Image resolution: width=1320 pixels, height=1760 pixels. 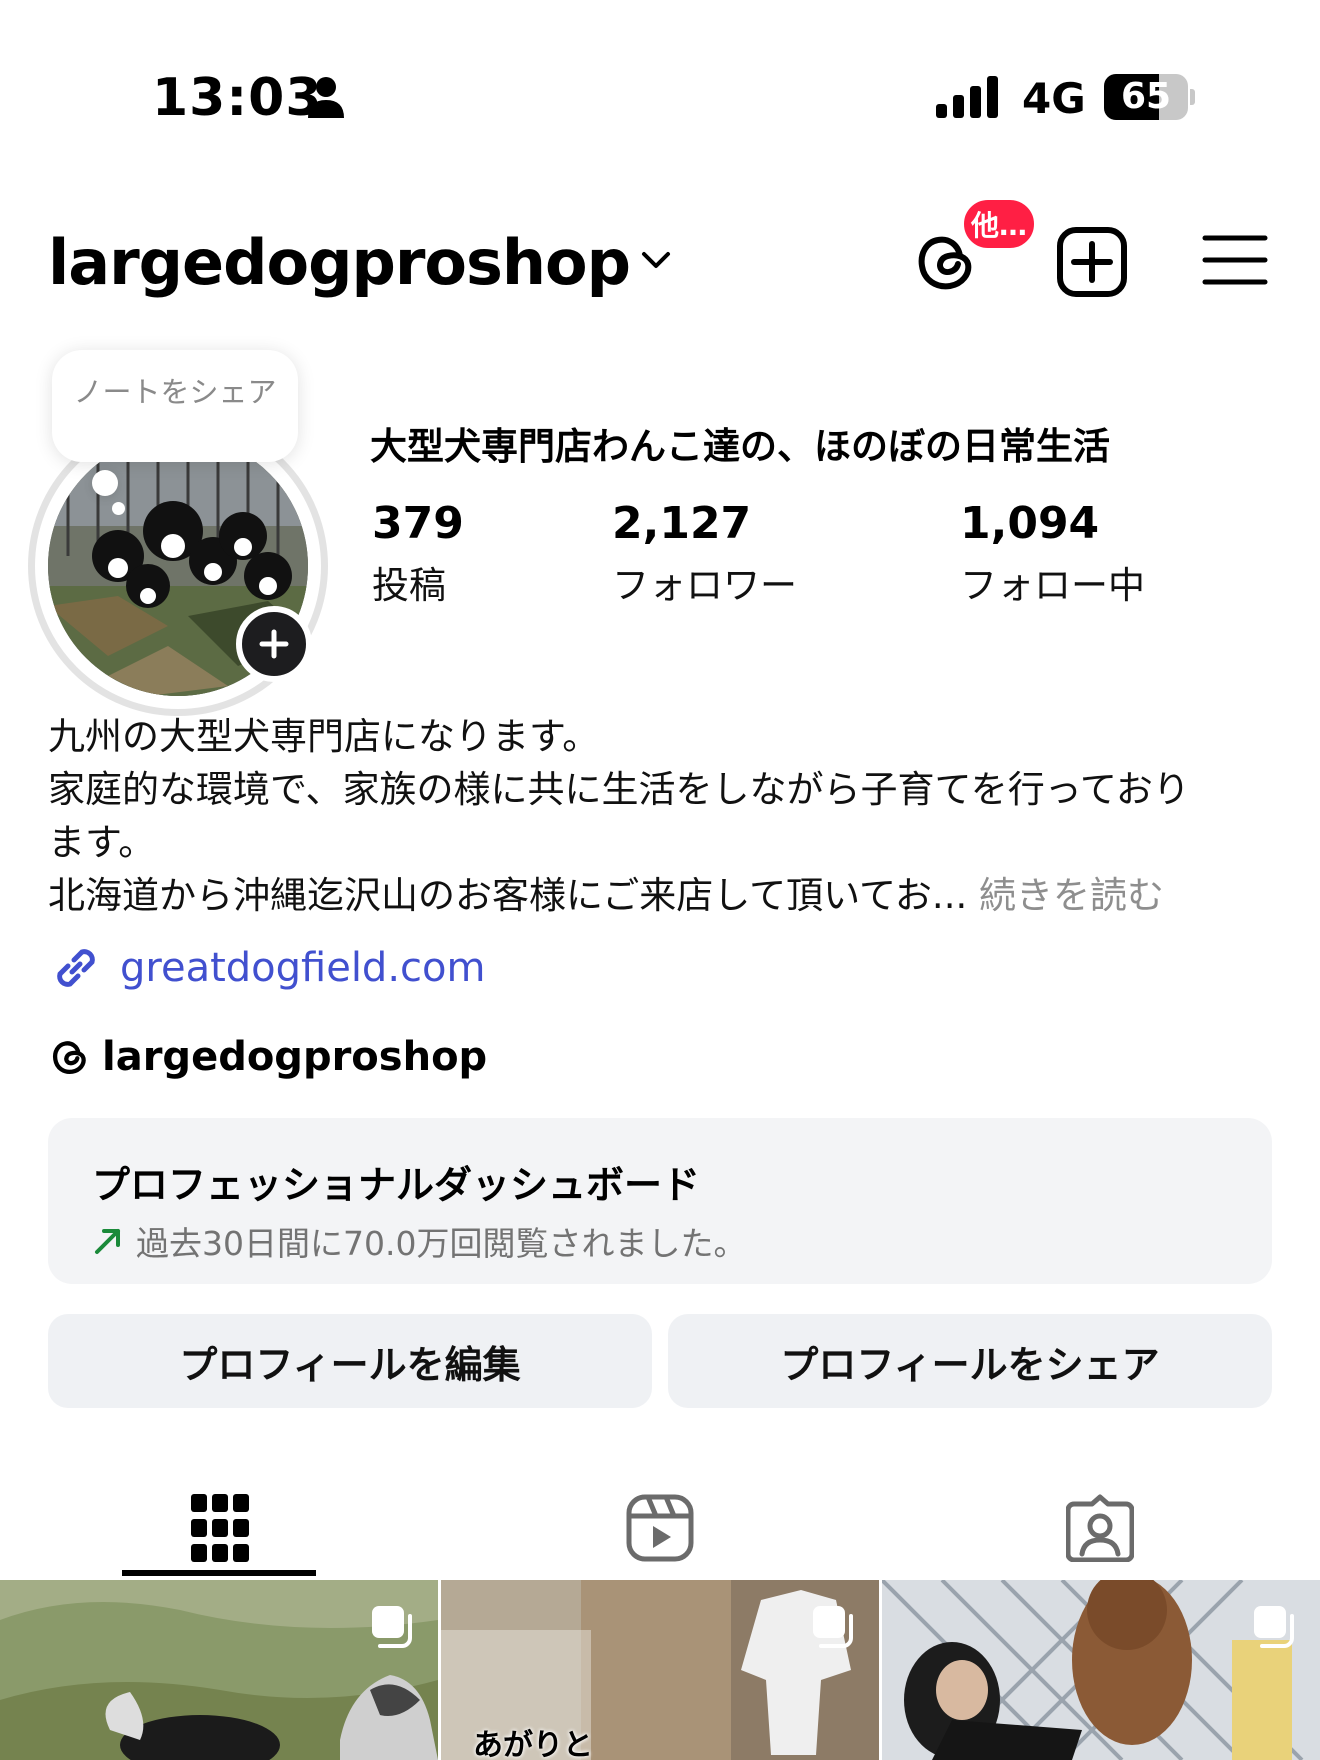 I want to click on bio-line-last: 北海道から沖縄迄沢山のお客様にご来店して頂いてお... 続きを読む, so click(x=663, y=895).